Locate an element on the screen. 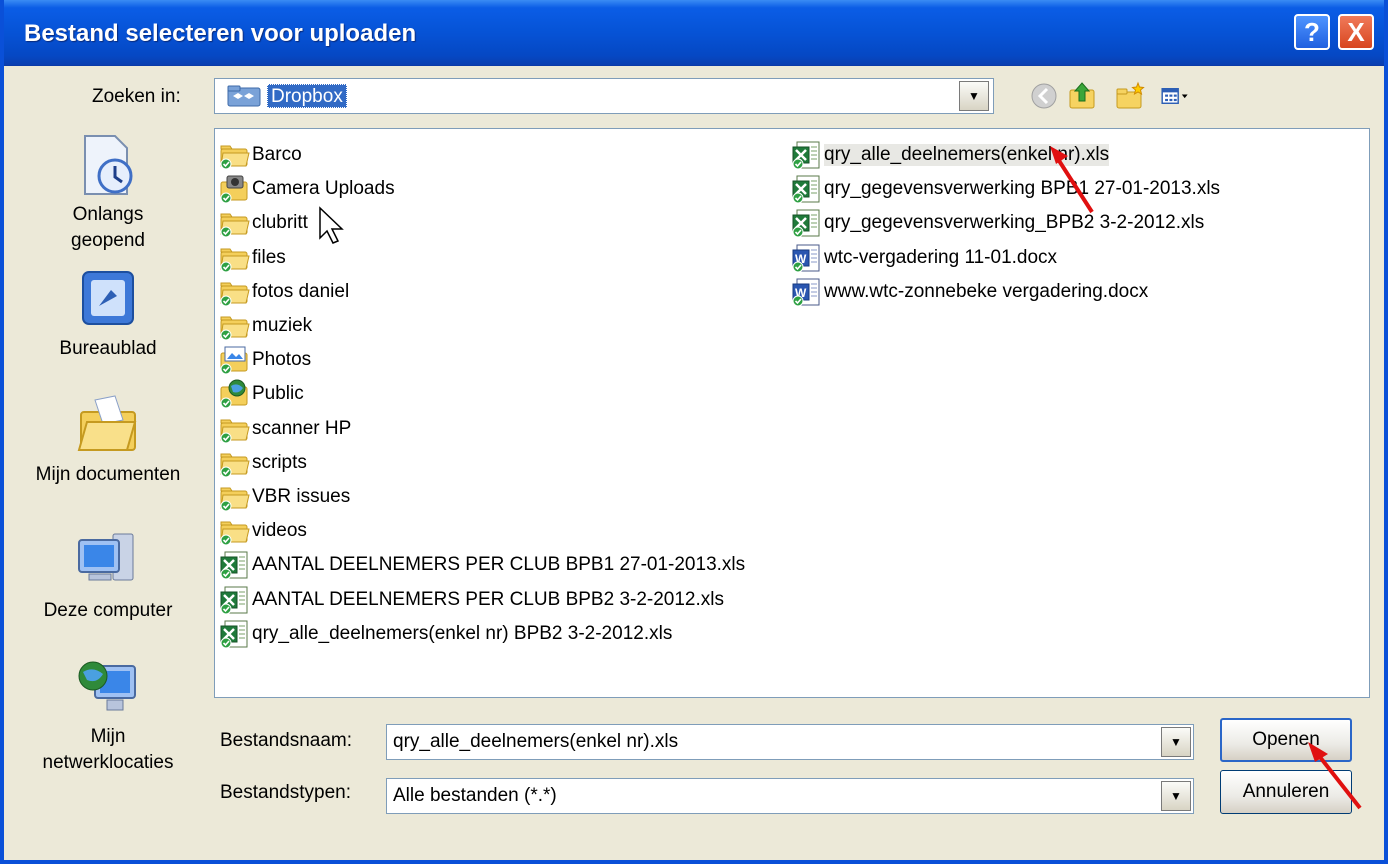 This screenshot has width=1388, height=864. place-recent-line1: Onlangs is located at coordinates (108, 214).